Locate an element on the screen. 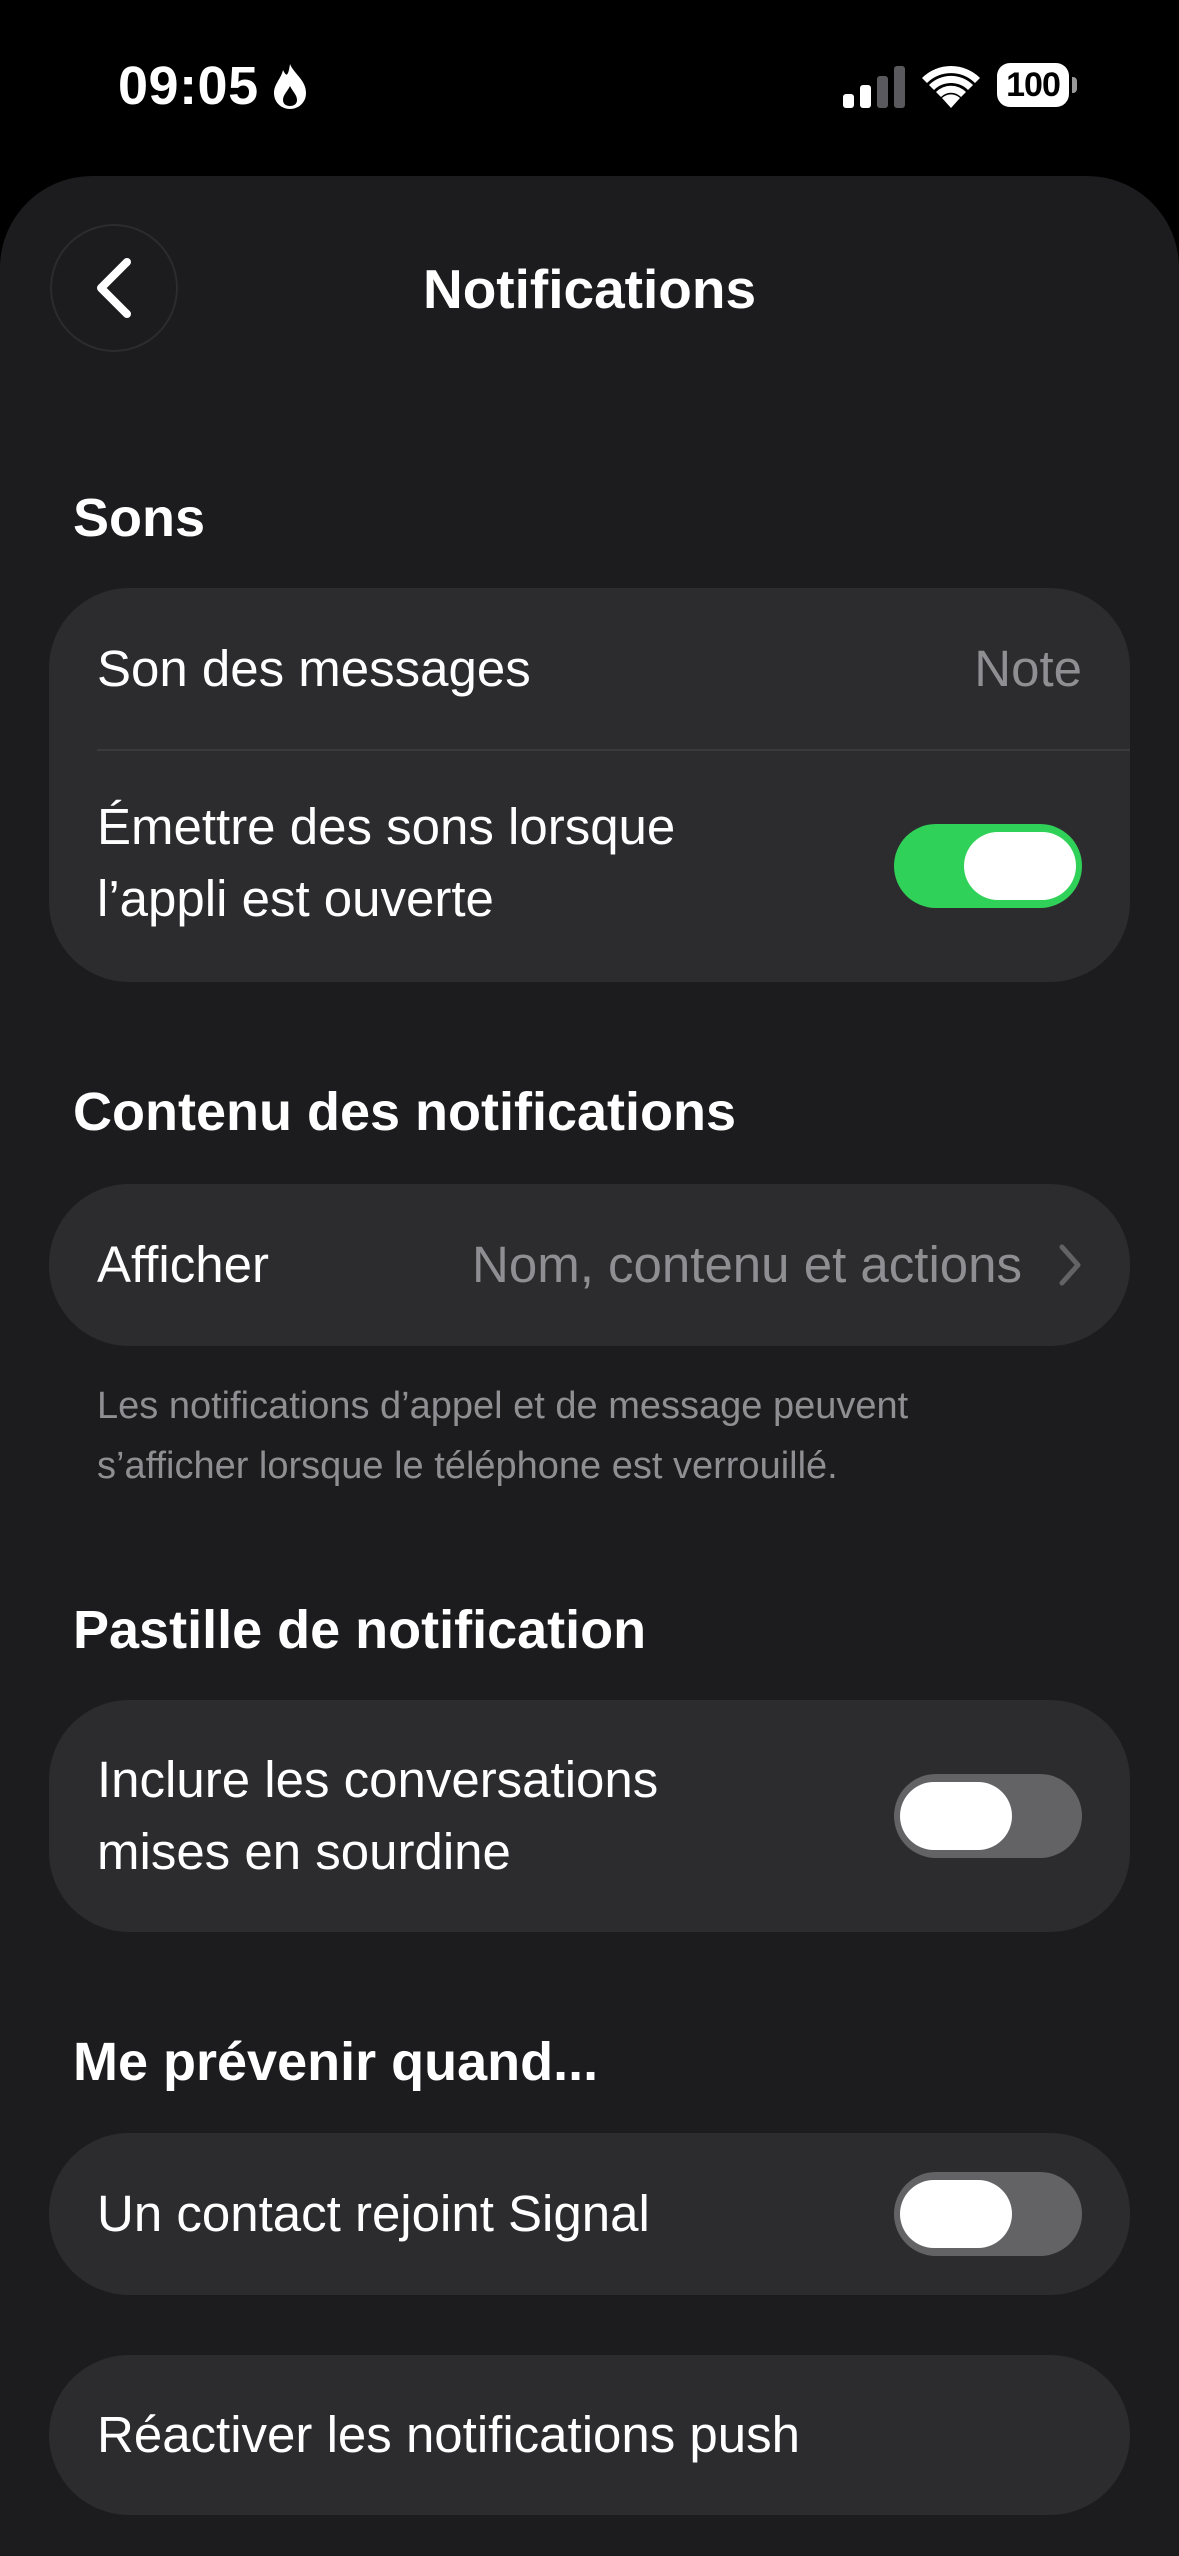  push-card: Réactiver les notifications push is located at coordinates (589, 2435).